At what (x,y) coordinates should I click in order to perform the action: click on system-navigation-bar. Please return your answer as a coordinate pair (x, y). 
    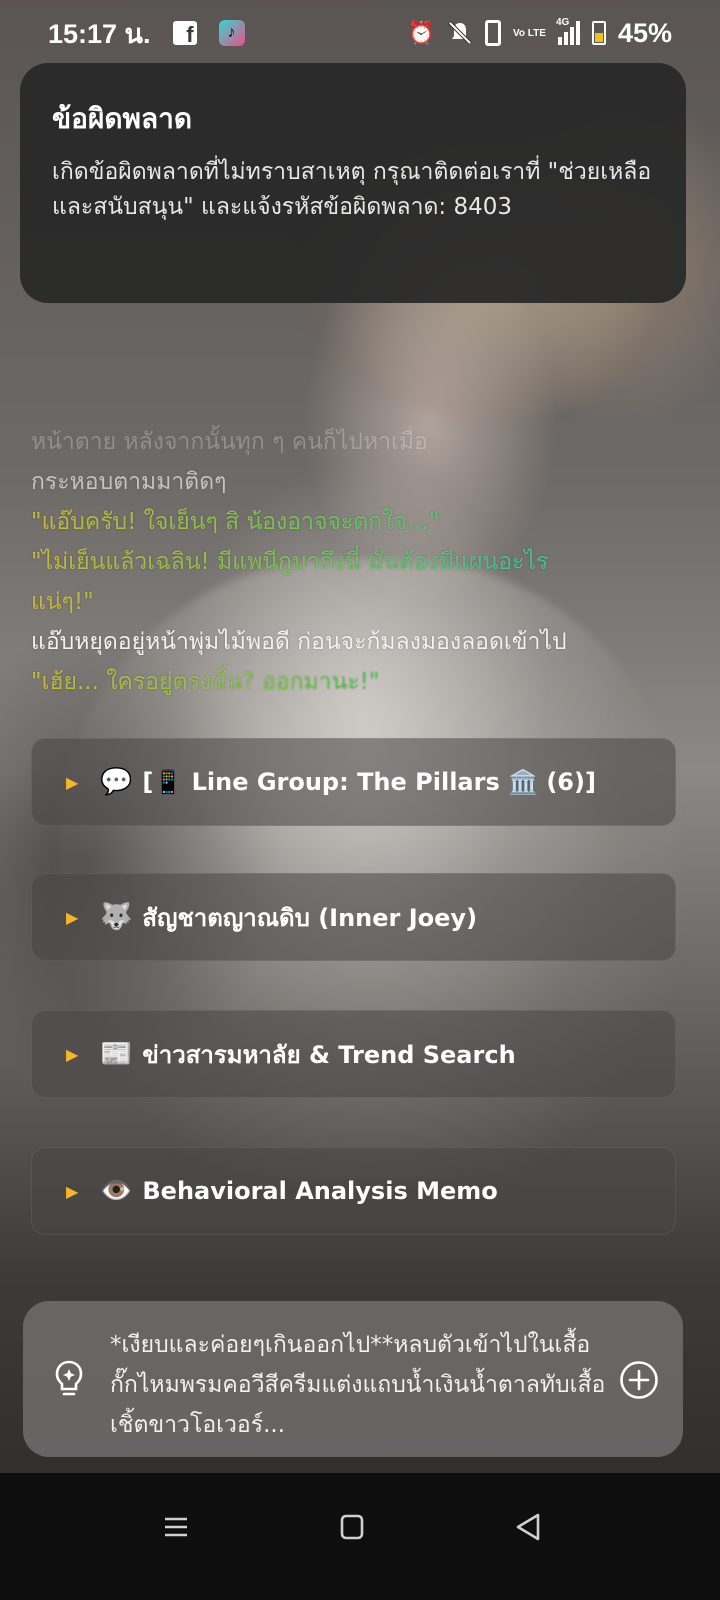
    Looking at the image, I should click on (360, 1536).